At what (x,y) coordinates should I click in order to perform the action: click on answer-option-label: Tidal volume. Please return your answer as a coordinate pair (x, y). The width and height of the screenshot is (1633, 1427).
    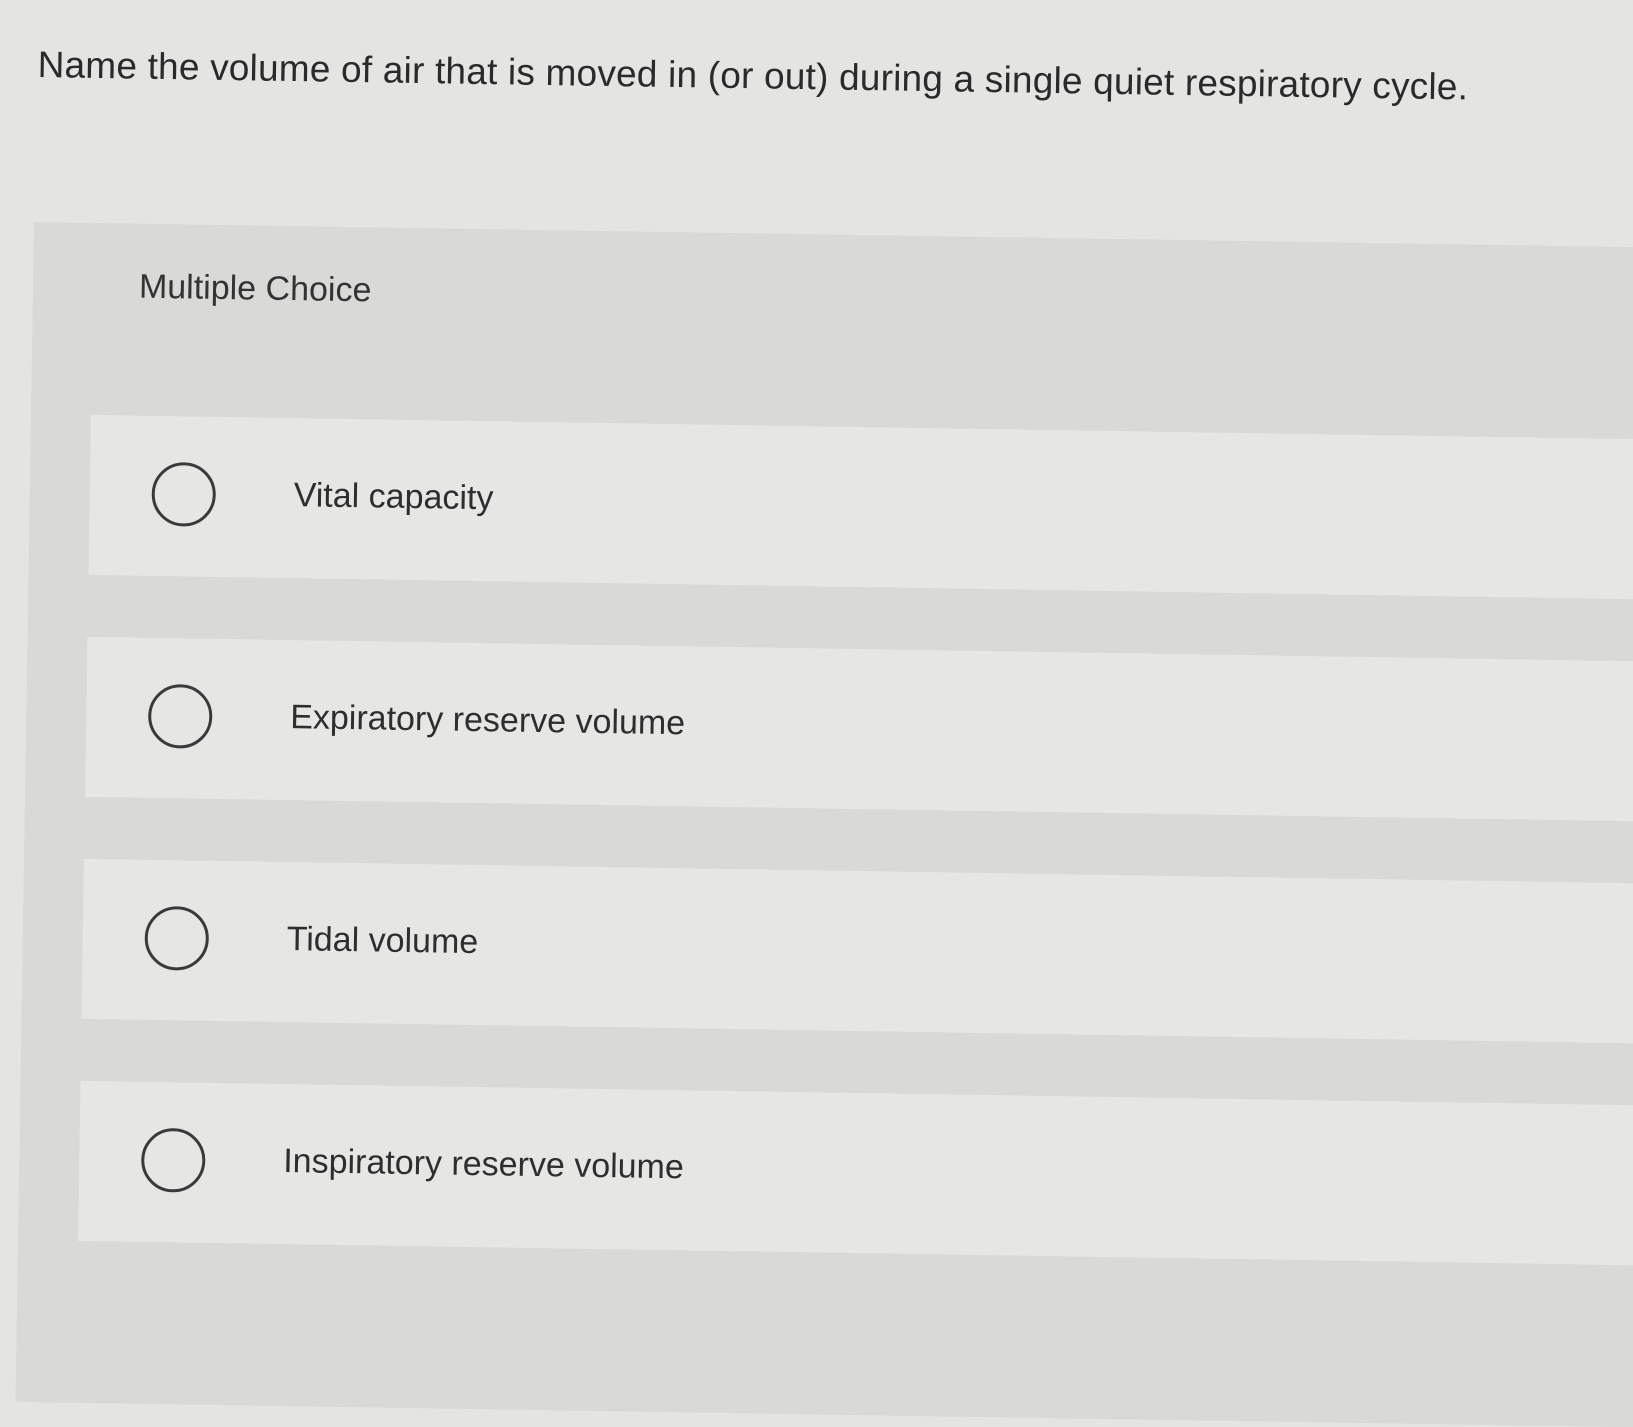
    Looking at the image, I should click on (382, 941).